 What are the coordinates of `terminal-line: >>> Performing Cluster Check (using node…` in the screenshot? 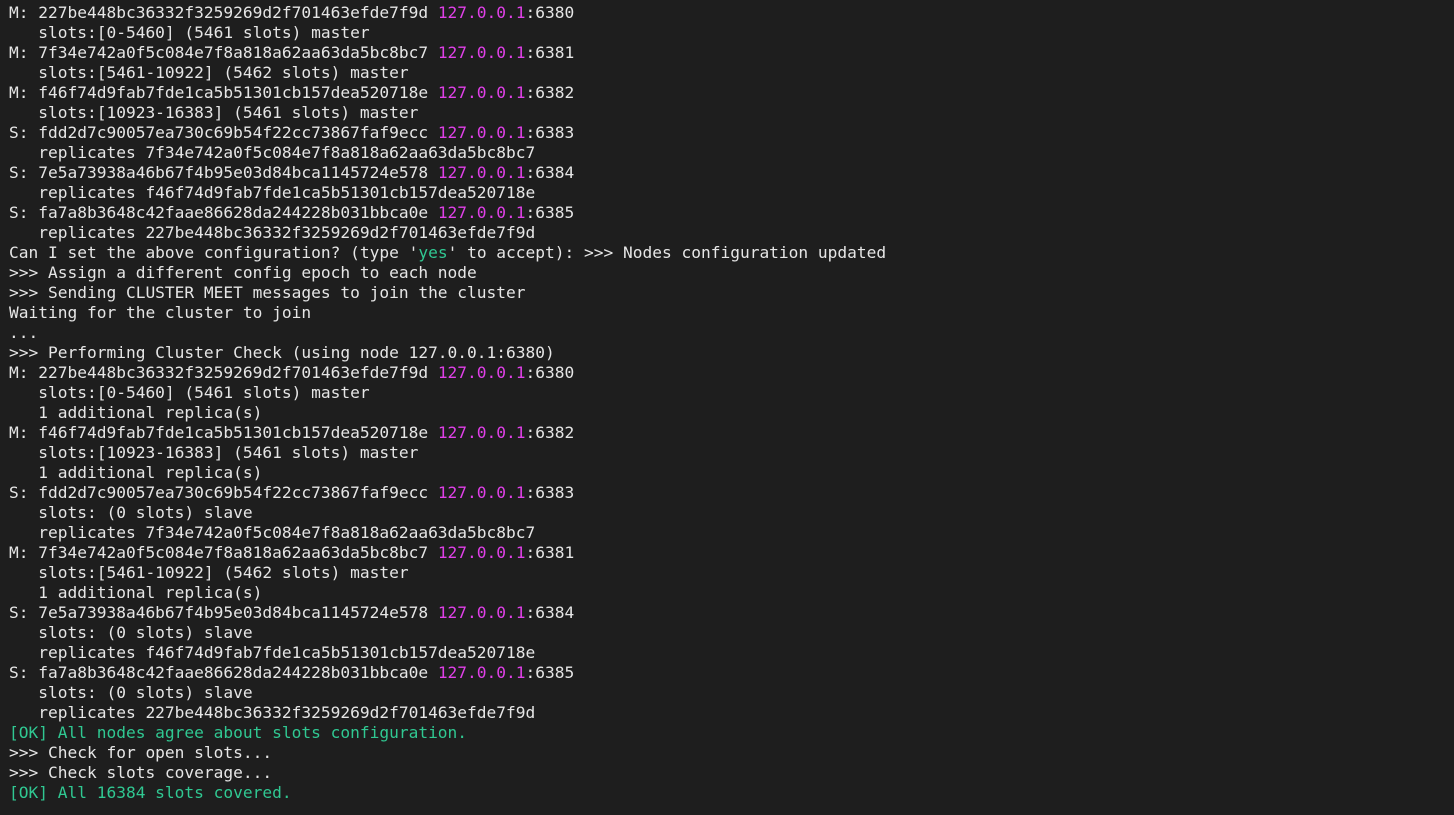 It's located at (731, 353).